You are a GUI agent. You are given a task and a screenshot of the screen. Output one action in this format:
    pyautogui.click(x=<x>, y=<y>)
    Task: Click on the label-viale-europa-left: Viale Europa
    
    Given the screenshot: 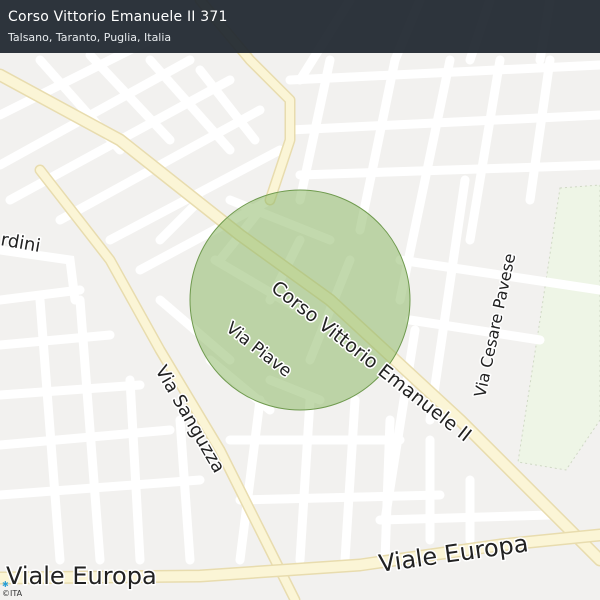 What is the action you would take?
    pyautogui.click(x=81, y=576)
    